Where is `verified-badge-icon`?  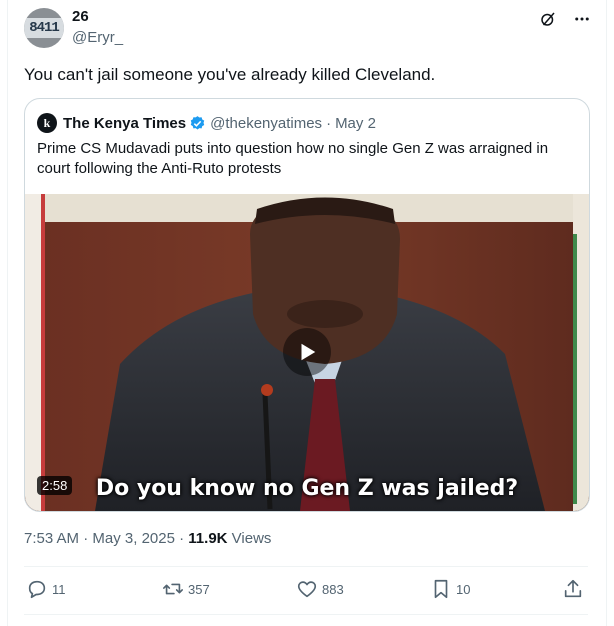 verified-badge-icon is located at coordinates (197, 123).